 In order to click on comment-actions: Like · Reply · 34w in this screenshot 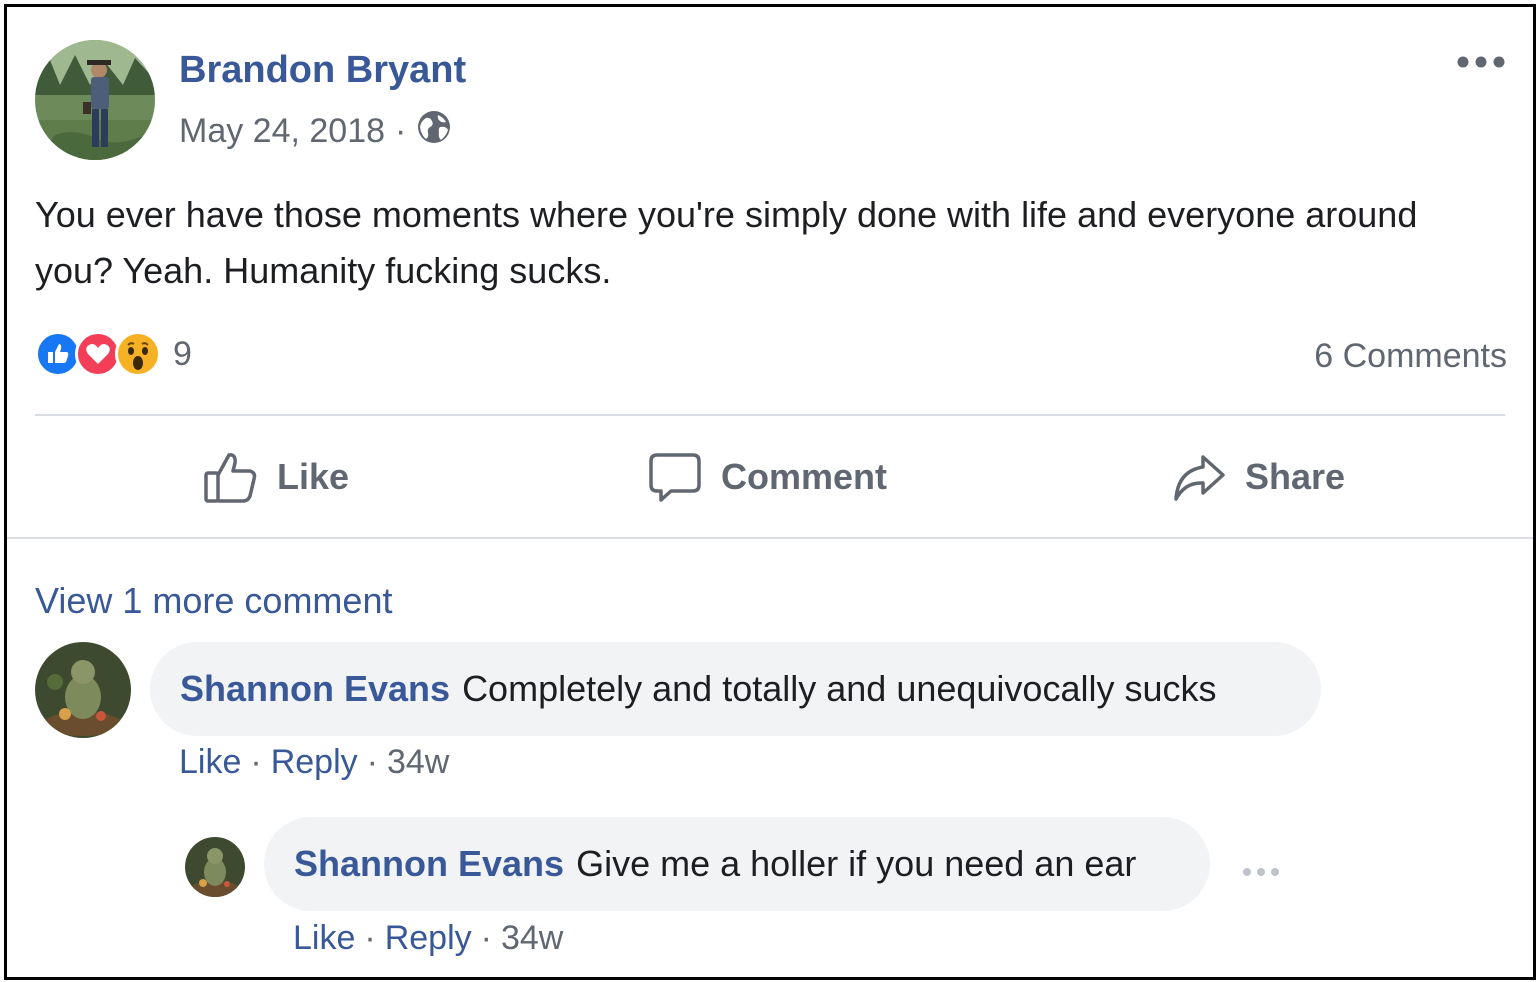, I will do `click(314, 762)`.